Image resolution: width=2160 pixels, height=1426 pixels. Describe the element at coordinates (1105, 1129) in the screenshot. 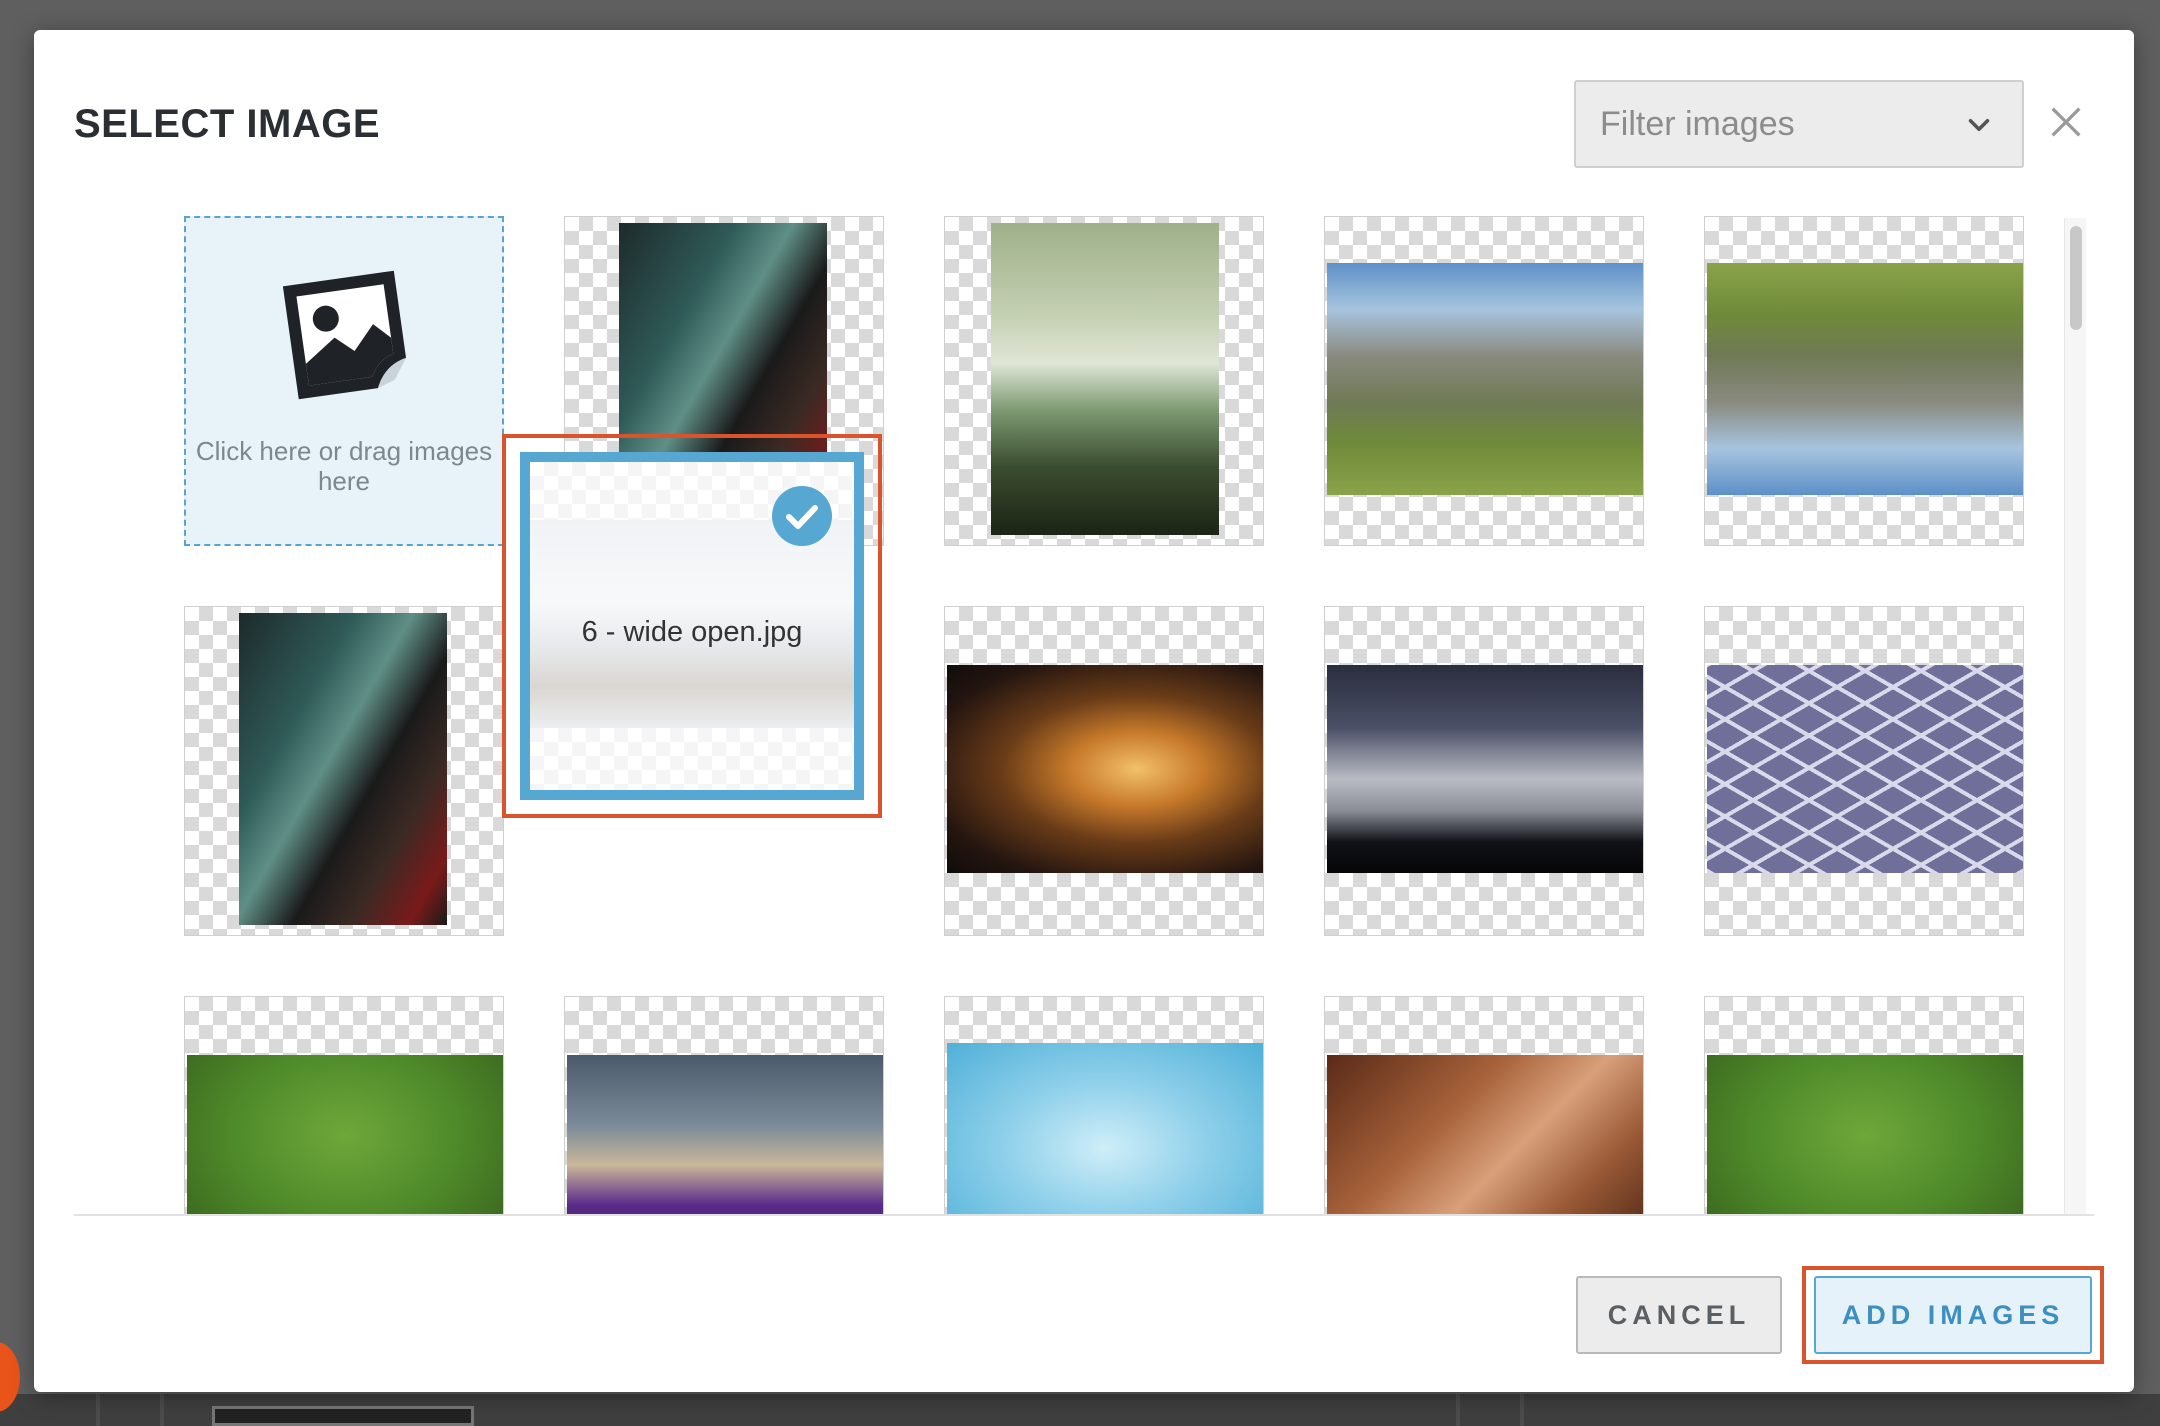

I see `thumbnail-swimmer` at that location.